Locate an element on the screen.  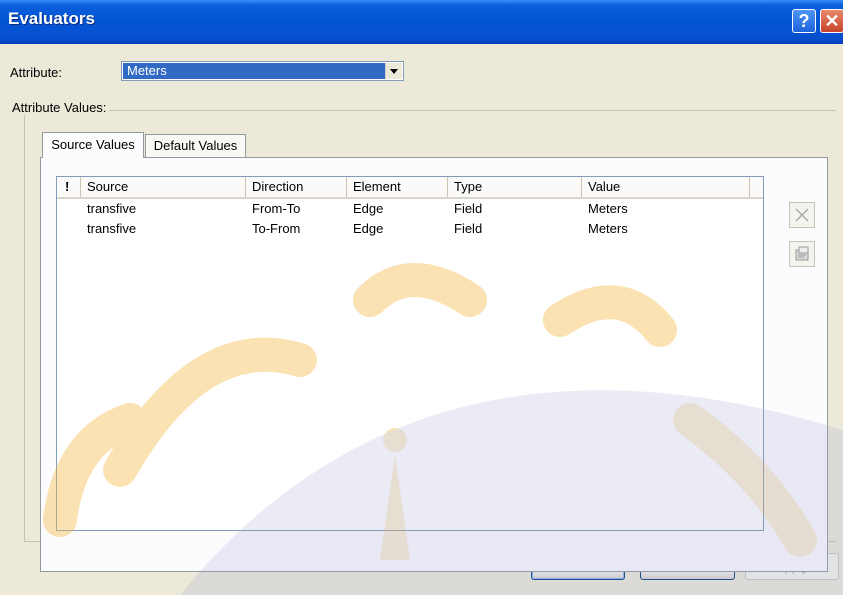
column-header-type: Type is located at coordinates (515, 187).